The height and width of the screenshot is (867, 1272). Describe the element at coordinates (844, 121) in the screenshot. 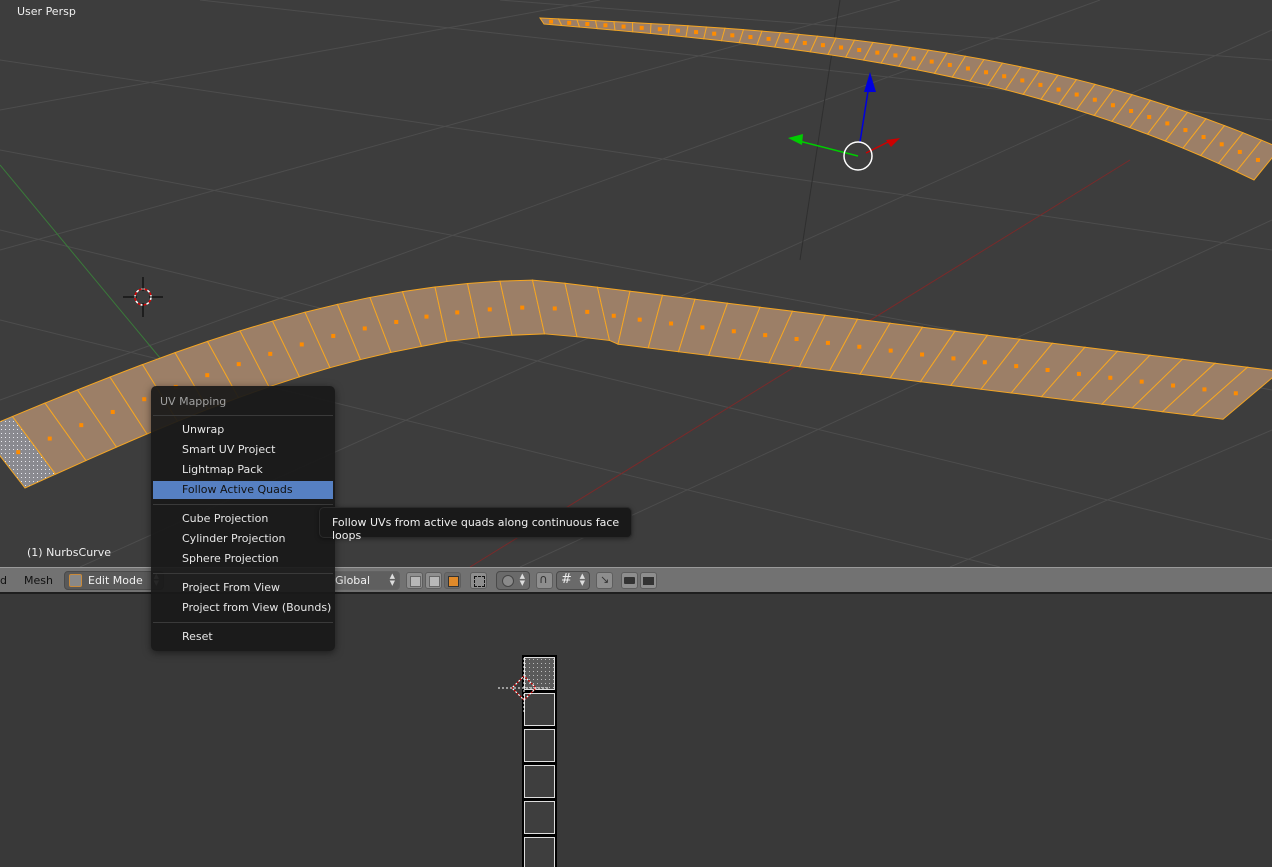

I see `transform-manipulator` at that location.